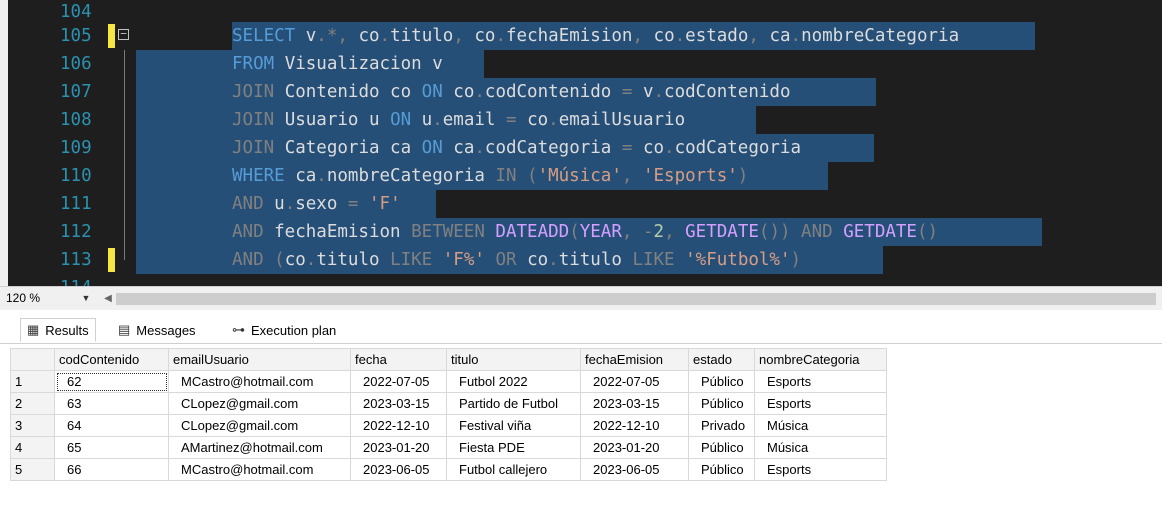 This screenshot has height=509, width=1162. Describe the element at coordinates (86, 298) in the screenshot. I see `zoom-dropdown-icon: ▼` at that location.